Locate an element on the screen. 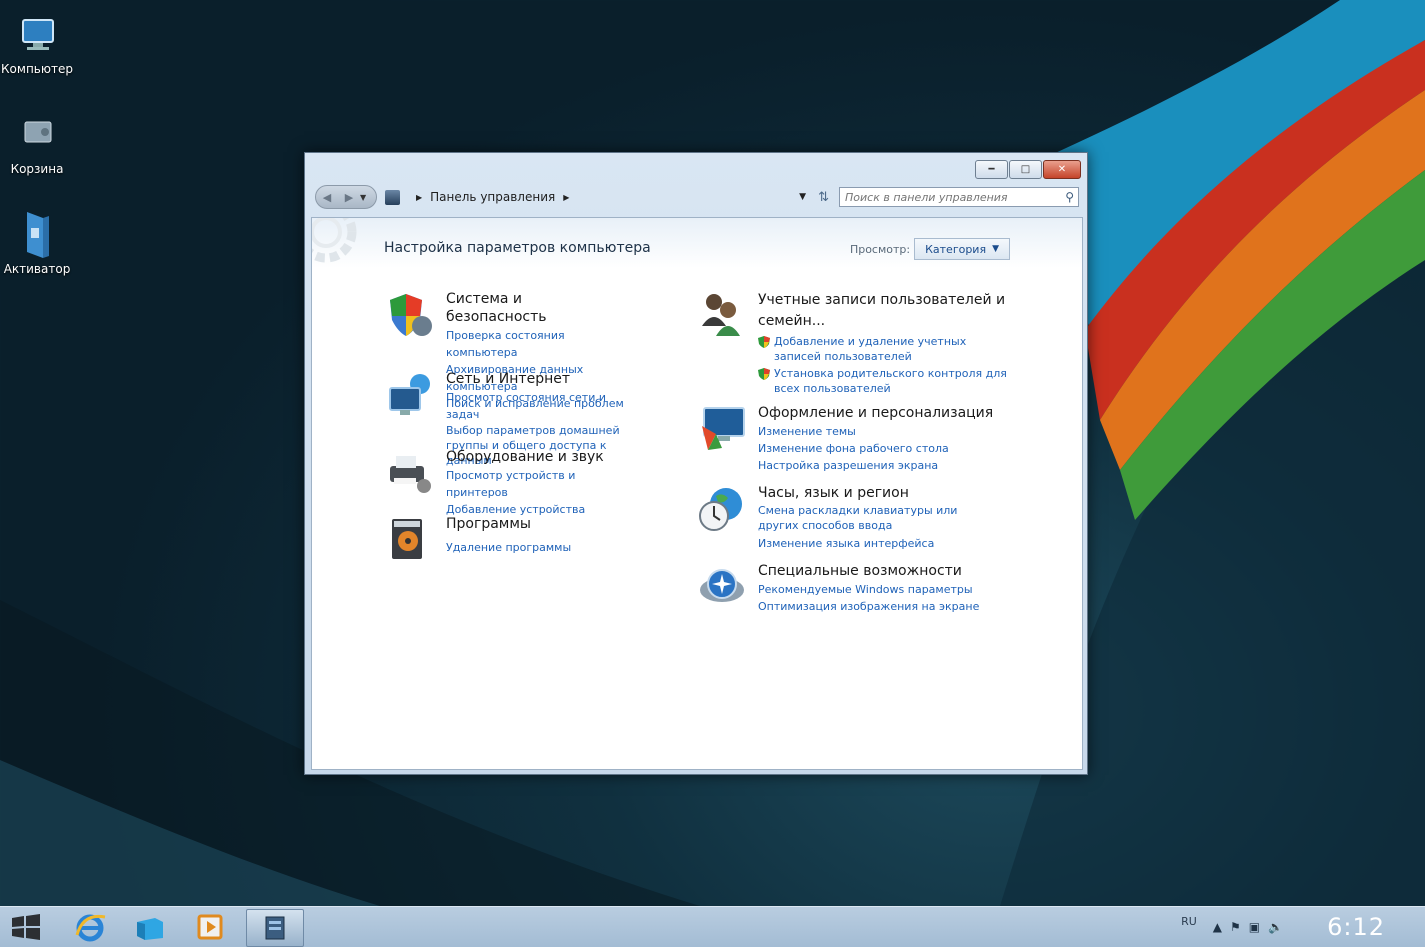 This screenshot has height=947, width=1425. volume-icon: 🔈 is located at coordinates (1275, 927).